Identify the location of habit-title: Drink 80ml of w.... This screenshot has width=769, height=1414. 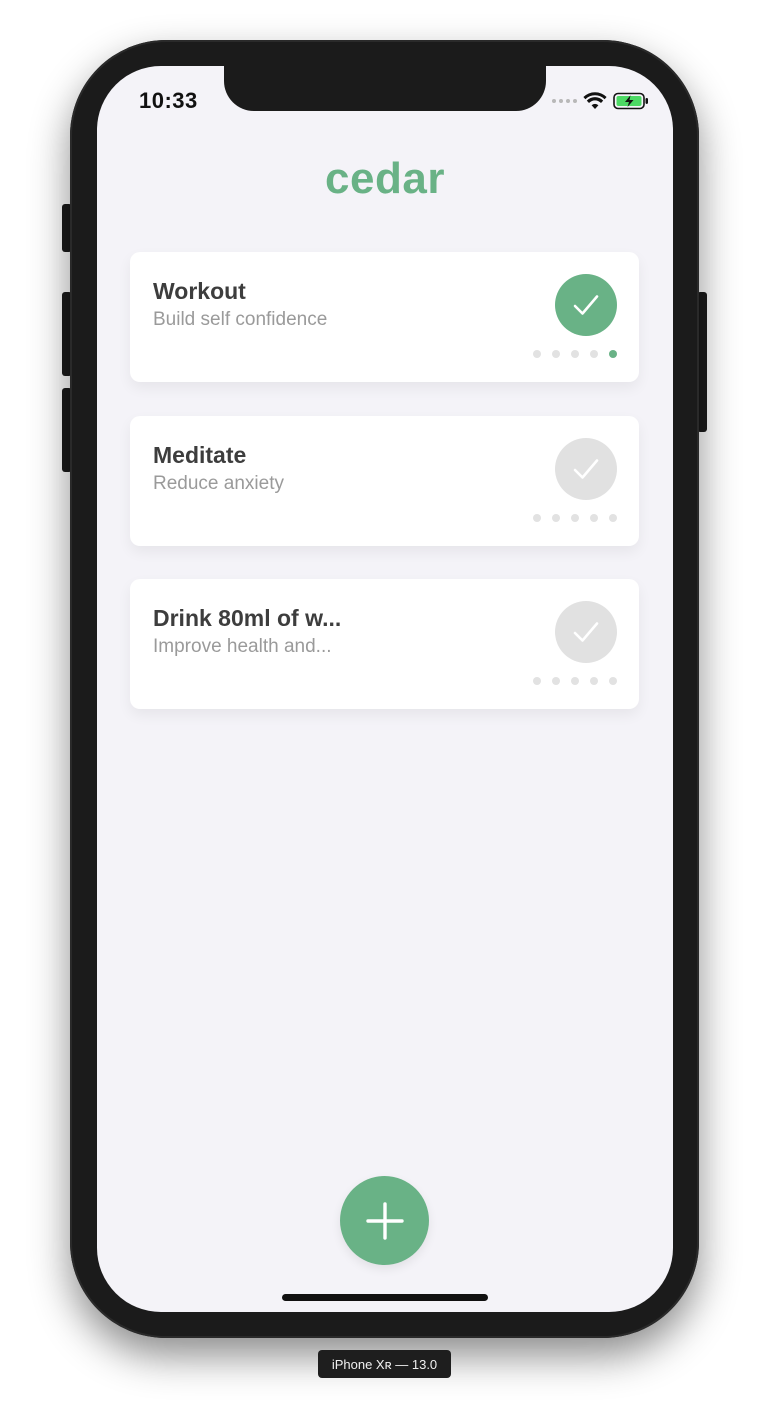
(247, 618).